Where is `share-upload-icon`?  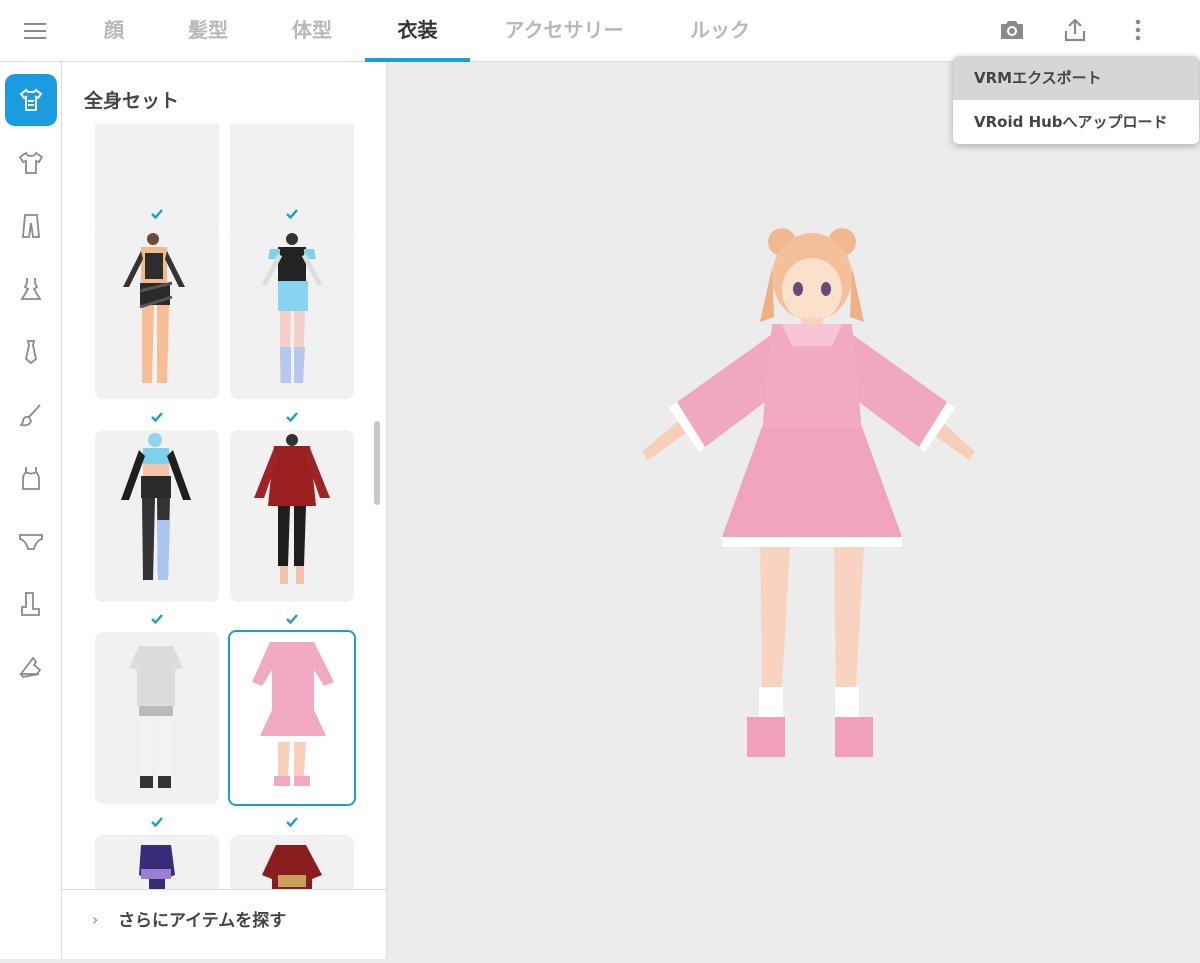
share-upload-icon is located at coordinates (1075, 30).